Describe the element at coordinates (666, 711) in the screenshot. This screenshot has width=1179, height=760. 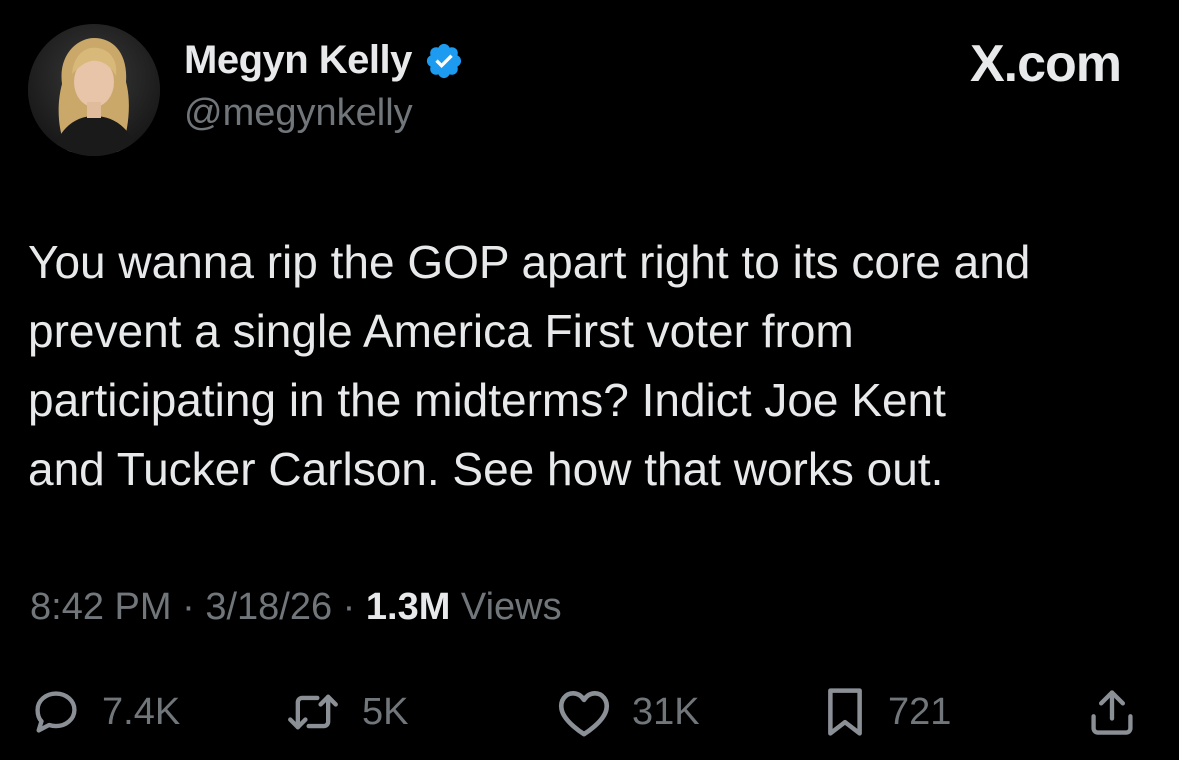
I see `like-count: 31K` at that location.